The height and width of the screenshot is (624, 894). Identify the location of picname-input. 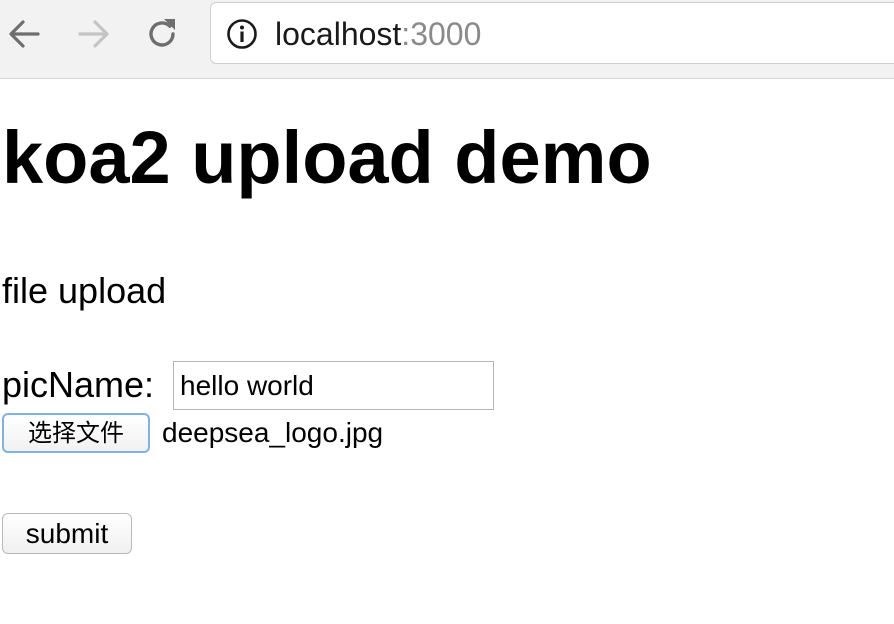
(333, 385).